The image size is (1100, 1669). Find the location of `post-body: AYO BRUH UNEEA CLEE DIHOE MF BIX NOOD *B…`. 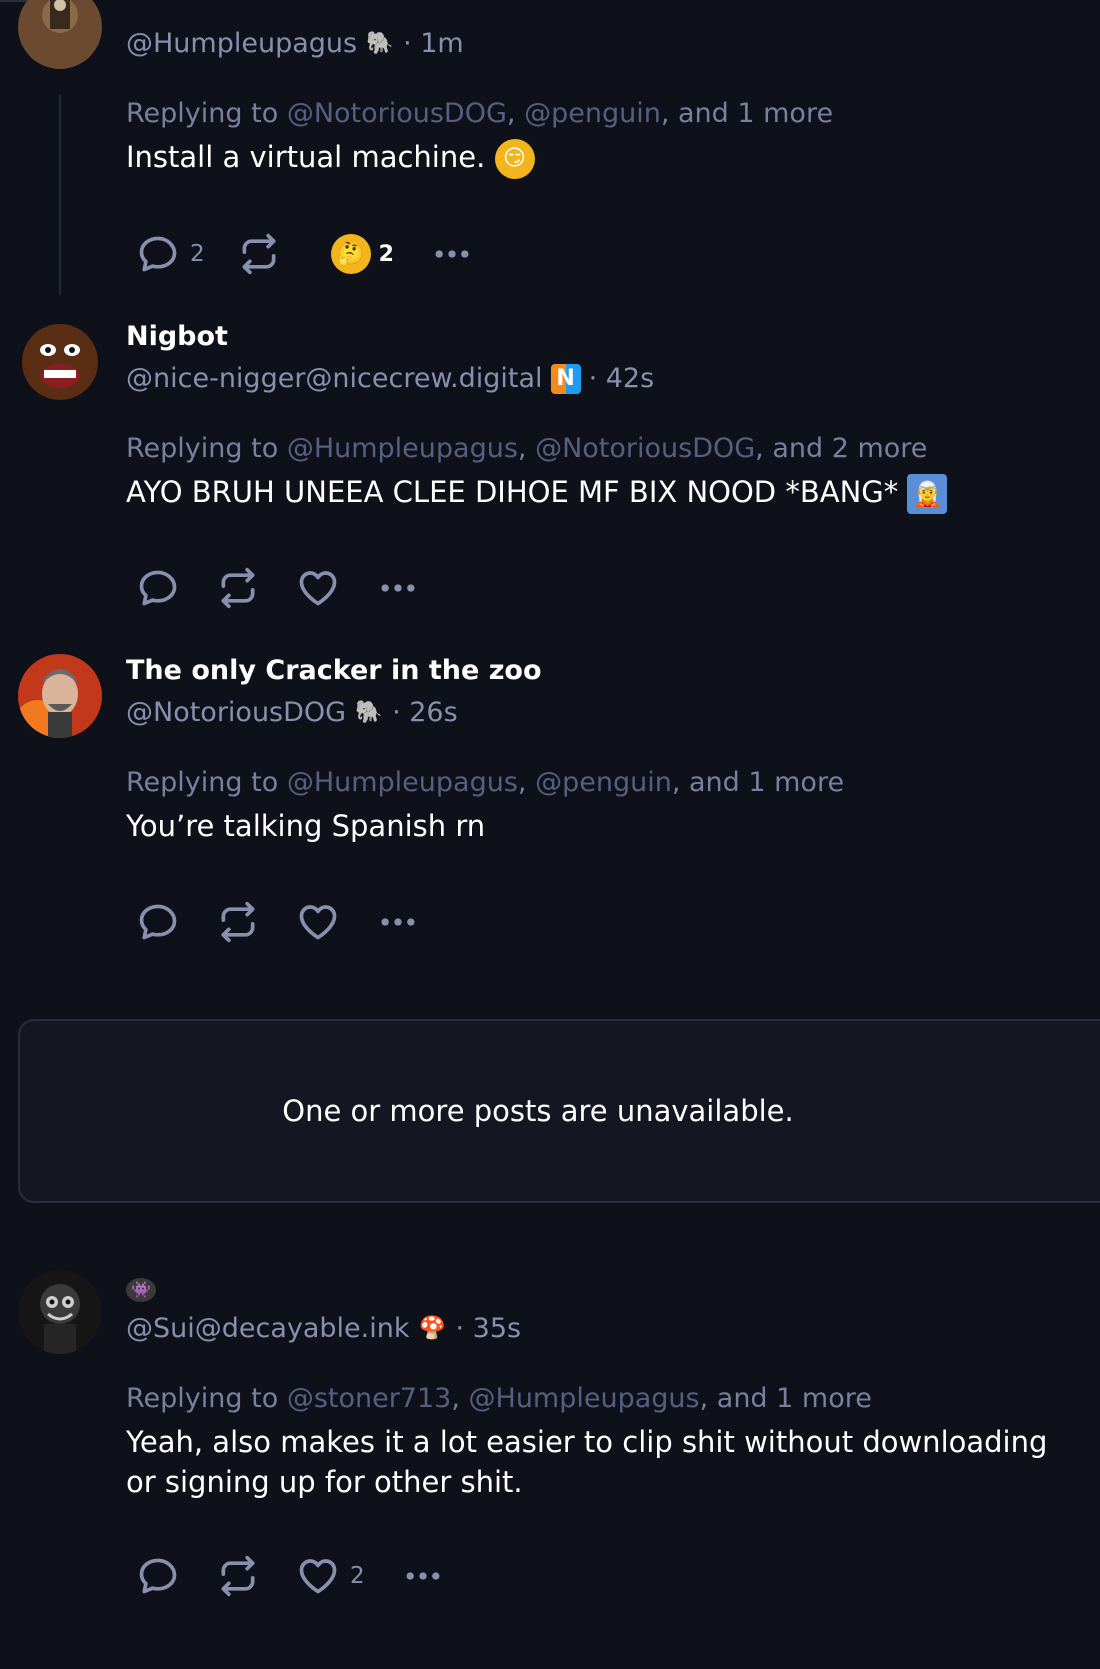

post-body: AYO BRUH UNEEA CLEE DIHOE MF BIX NOOD *B… is located at coordinates (604, 493).